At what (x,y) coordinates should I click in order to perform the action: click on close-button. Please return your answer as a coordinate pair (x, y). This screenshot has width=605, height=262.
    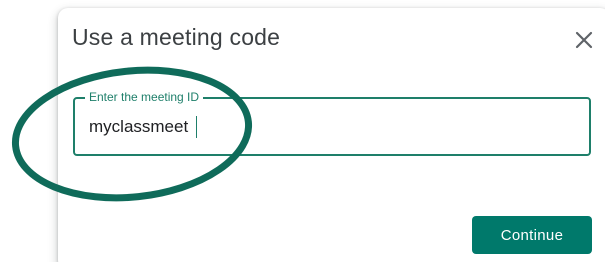
    Looking at the image, I should click on (584, 40).